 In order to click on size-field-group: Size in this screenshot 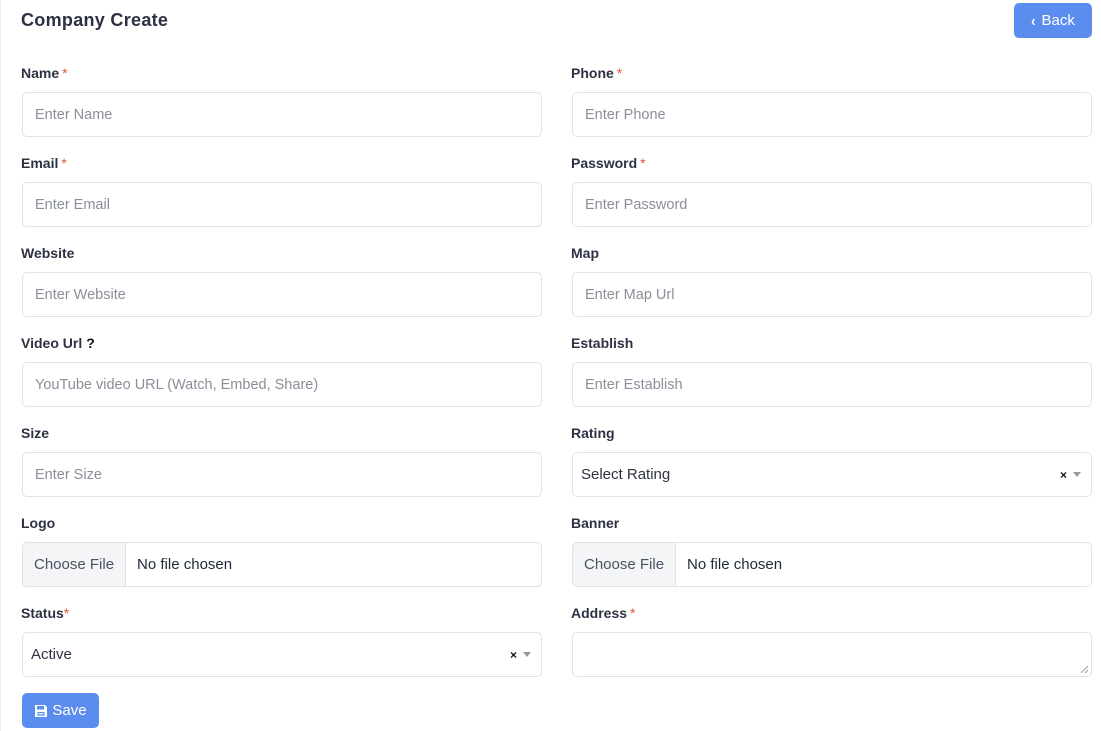, I will do `click(281, 460)`.